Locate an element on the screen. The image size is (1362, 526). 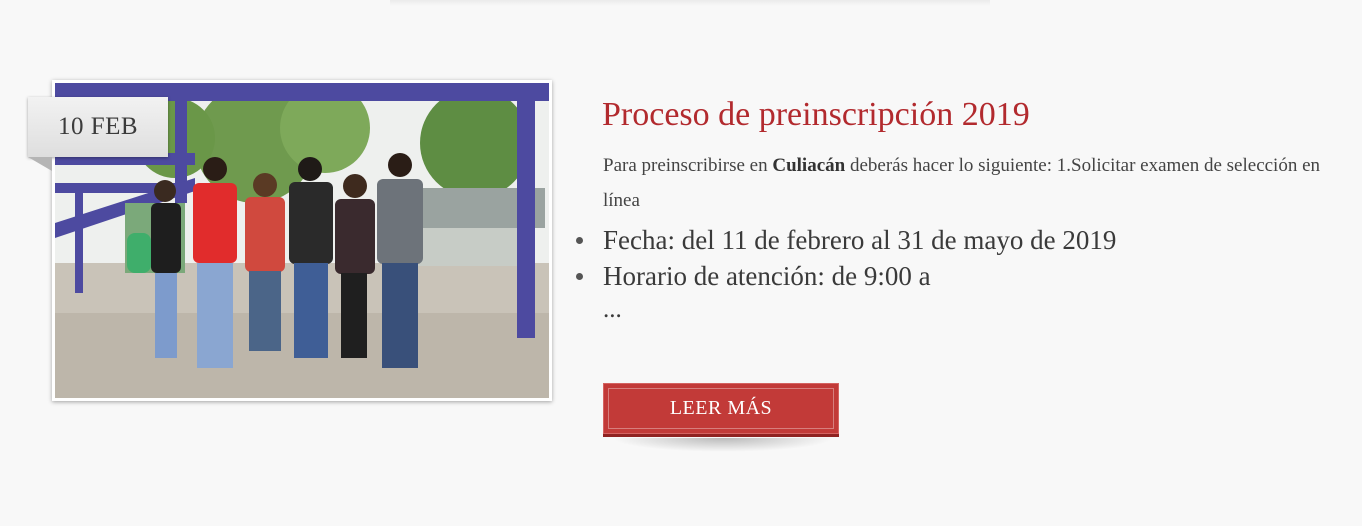
button-shadow is located at coordinates (723, 445).